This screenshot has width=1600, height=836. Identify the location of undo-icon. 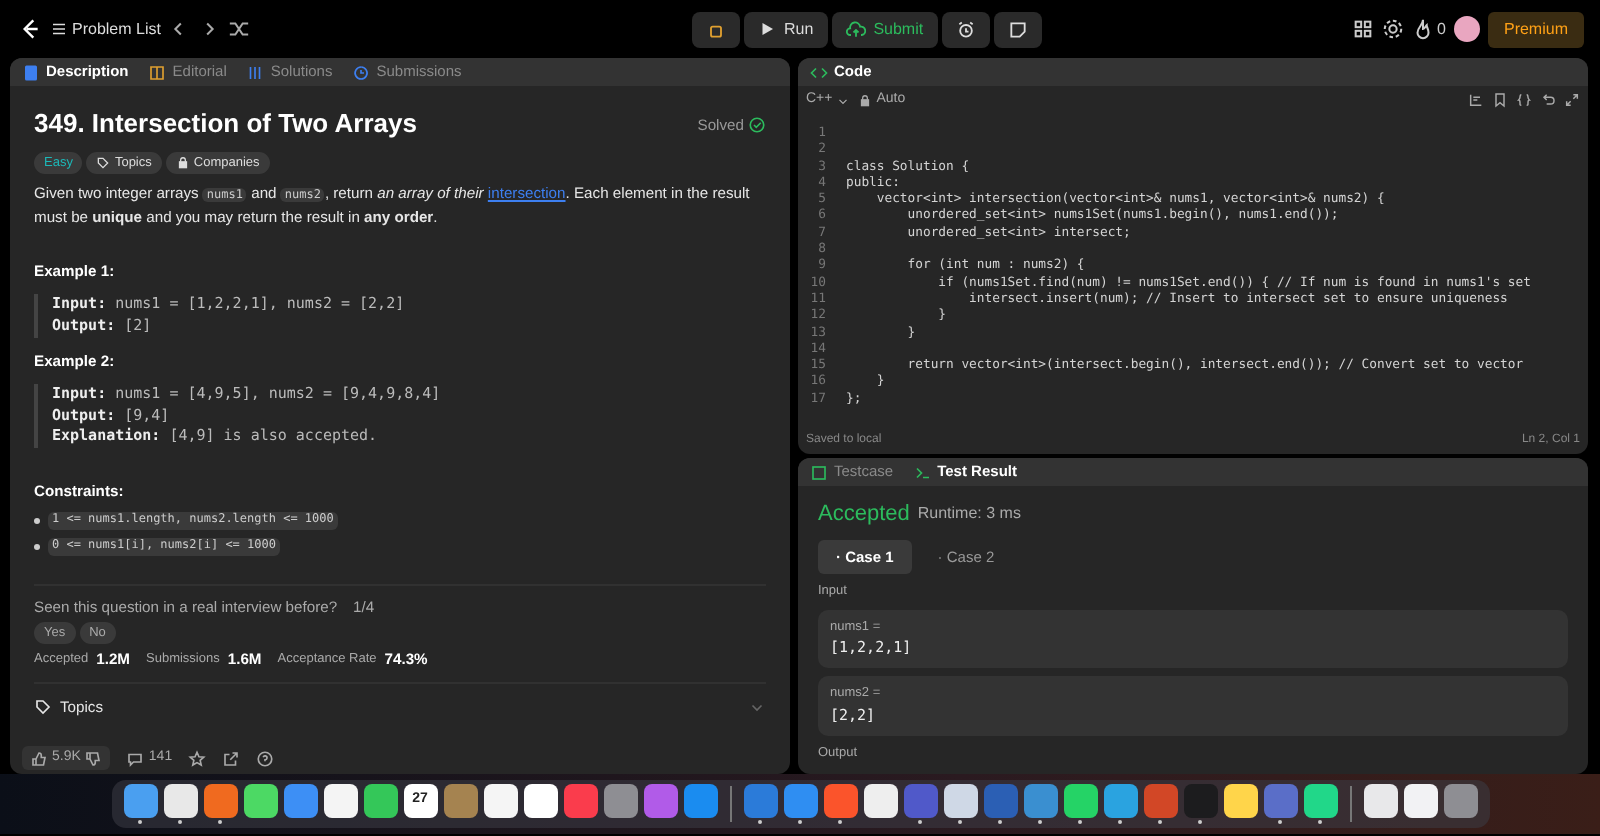
(1548, 100).